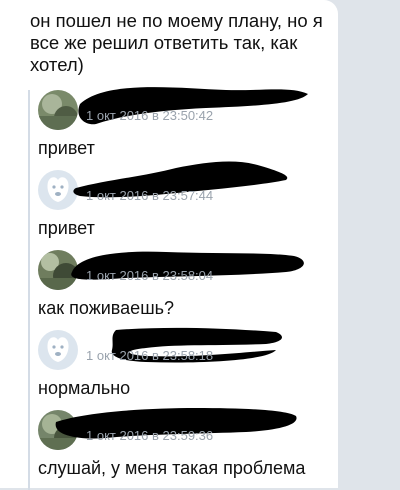 The height and width of the screenshot is (490, 400). Describe the element at coordinates (106, 308) in the screenshot. I see `forwarded-message-text: как поживаешь?` at that location.